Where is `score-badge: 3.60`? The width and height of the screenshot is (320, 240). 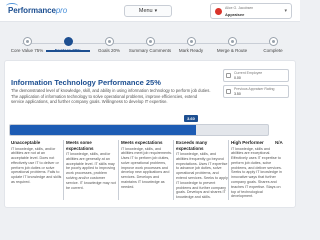
score-badge: 3.60 is located at coordinates (191, 118).